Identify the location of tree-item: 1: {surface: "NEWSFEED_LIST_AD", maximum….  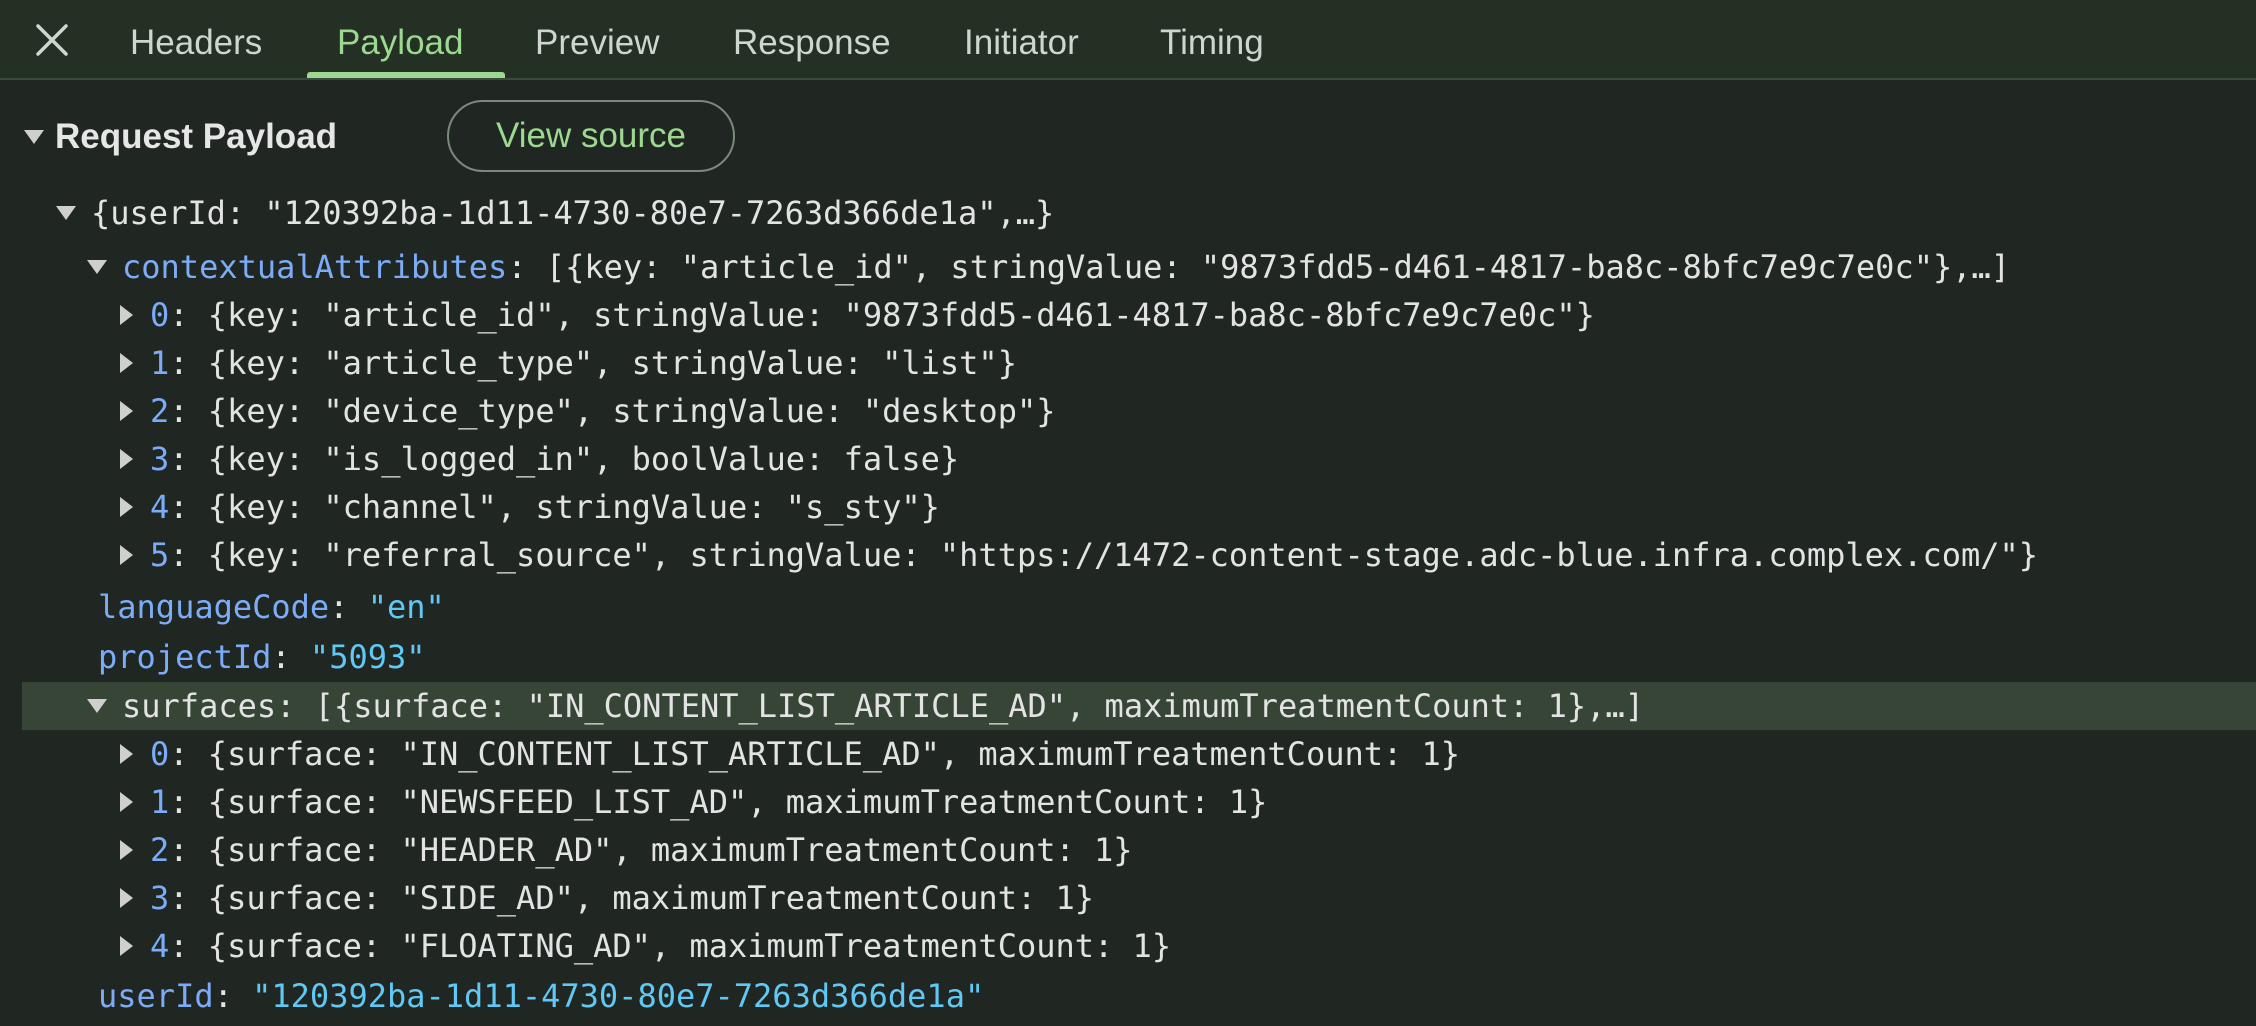
(1128, 802).